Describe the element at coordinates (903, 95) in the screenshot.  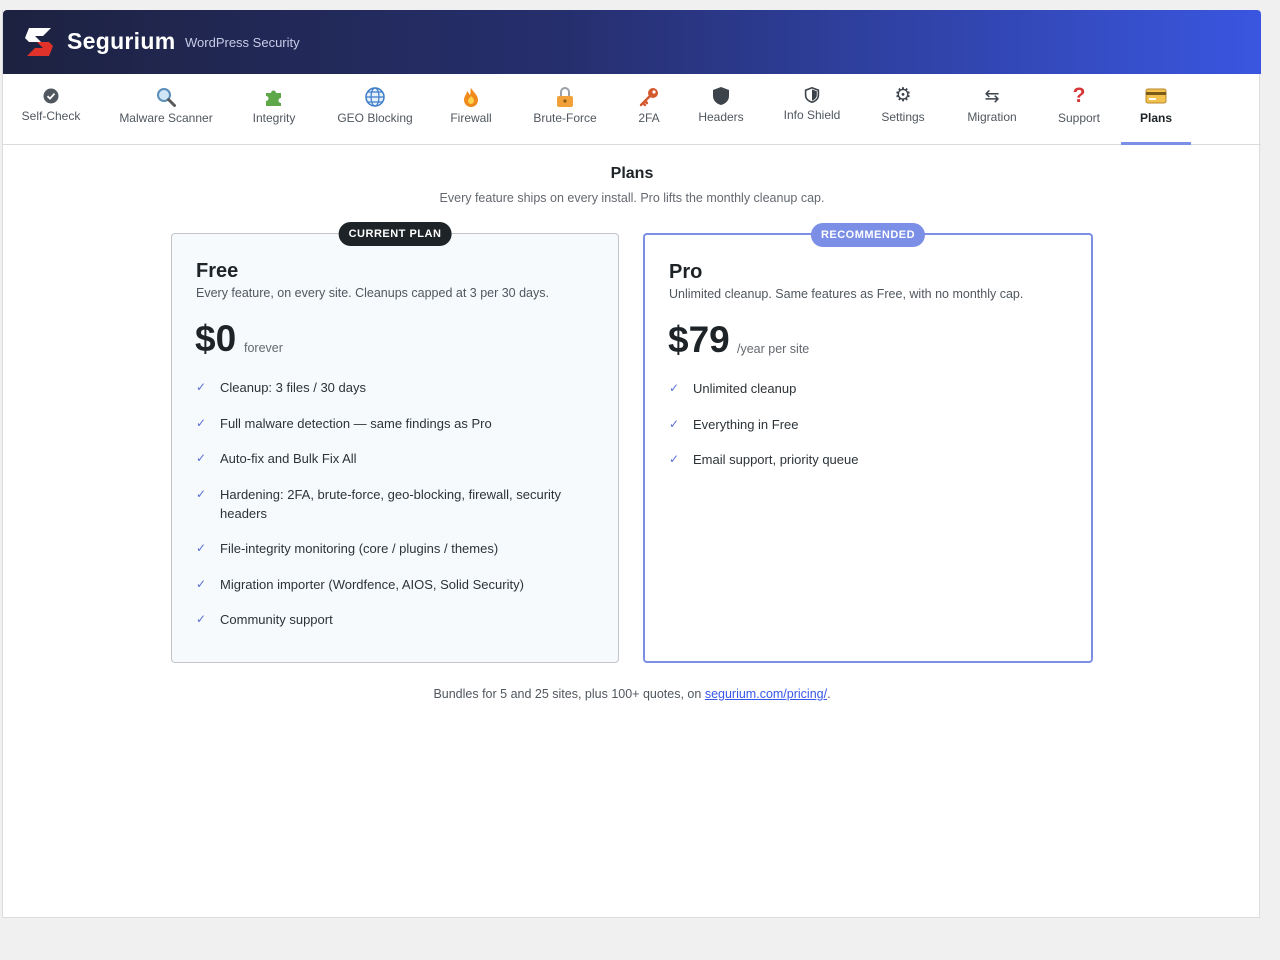
I see `gear-icon: ⚙` at that location.